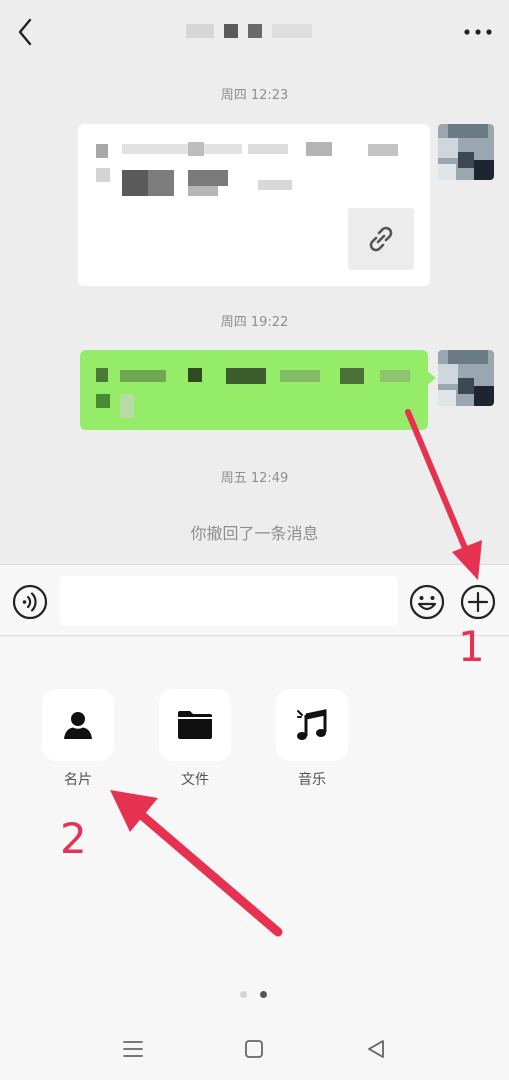 Image resolution: width=509 pixels, height=1080 pixels. What do you see at coordinates (471, 646) in the screenshot?
I see `step-number-1: 1` at bounding box center [471, 646].